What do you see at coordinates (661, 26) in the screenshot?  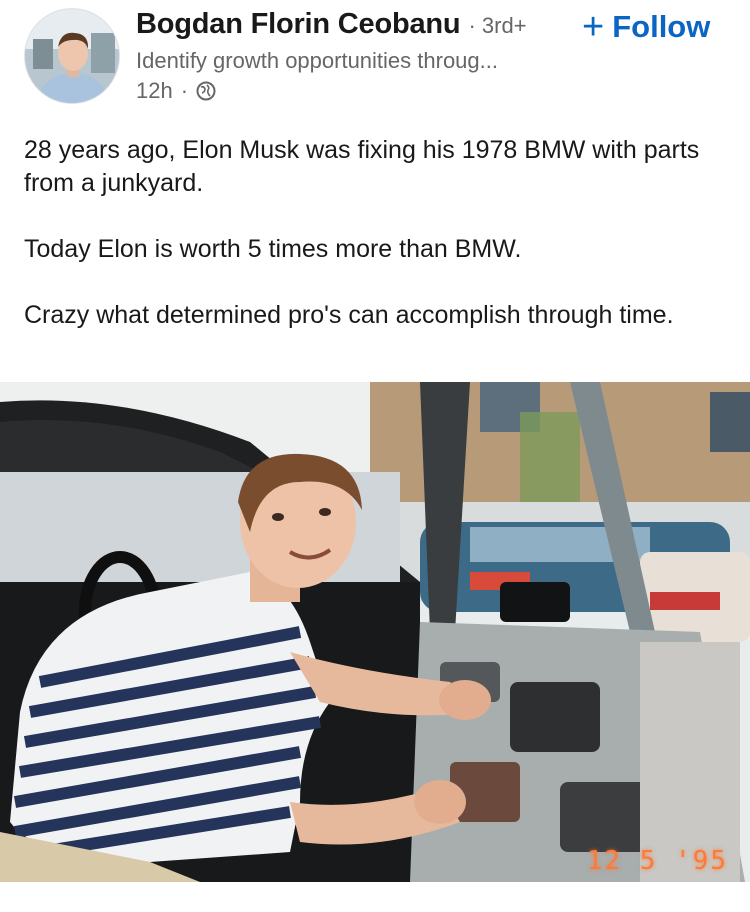 I see `follow-label: Follow` at bounding box center [661, 26].